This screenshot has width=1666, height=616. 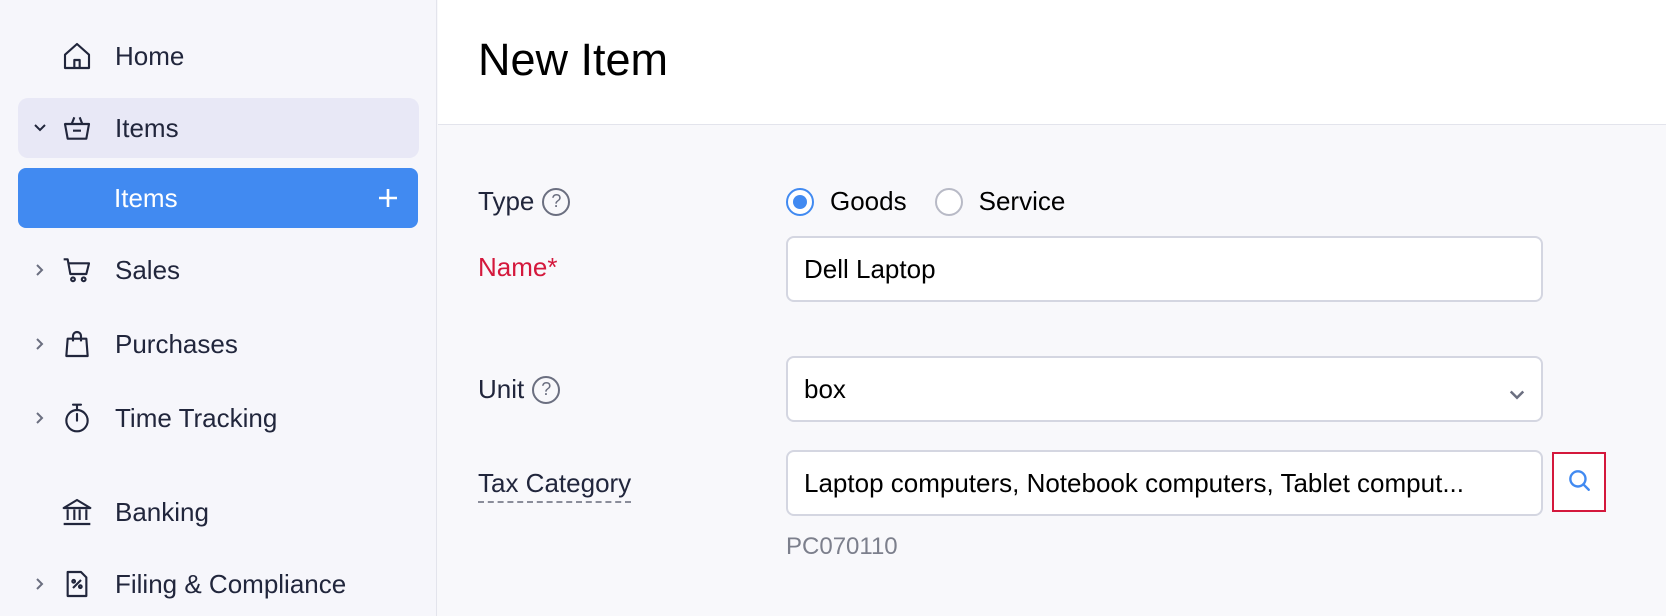 I want to click on sidebar-item-home: Home, so click(x=218, y=56).